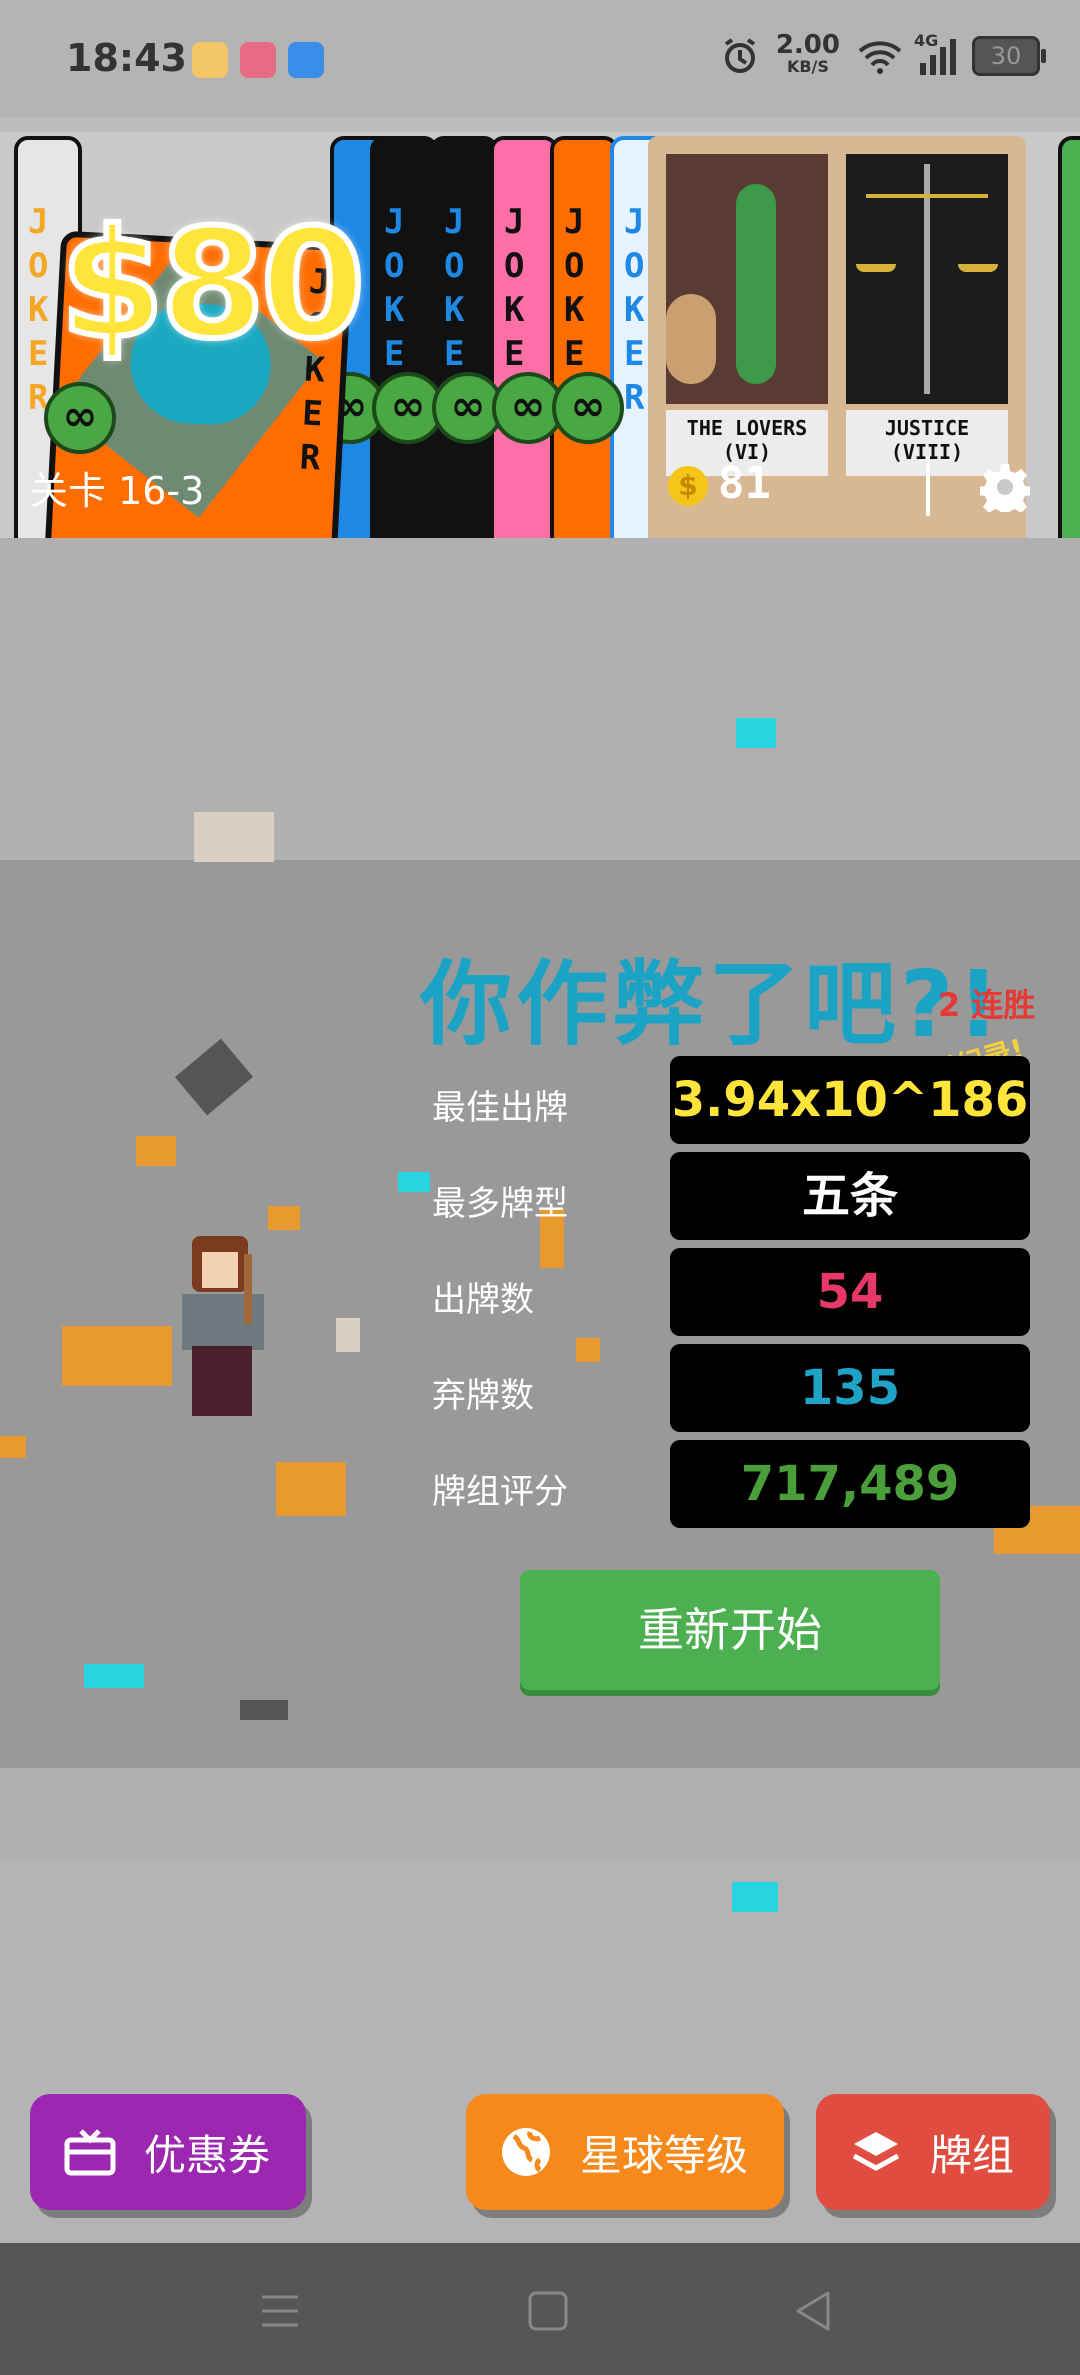 This screenshot has width=1080, height=2375. What do you see at coordinates (540, 60) in the screenshot?
I see `status-bar: 18:43 2.00 KB/S 4G 30` at bounding box center [540, 60].